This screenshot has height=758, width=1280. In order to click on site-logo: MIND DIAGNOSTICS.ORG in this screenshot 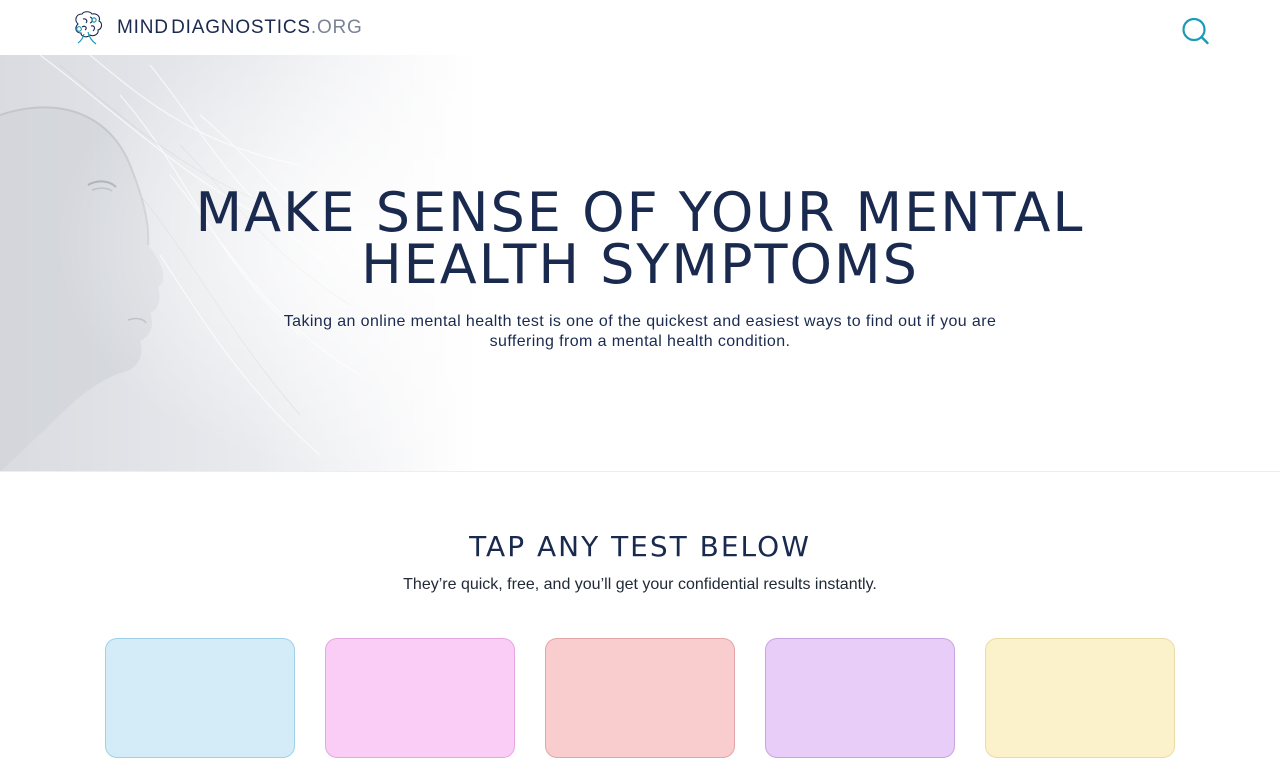, I will do `click(216, 28)`.